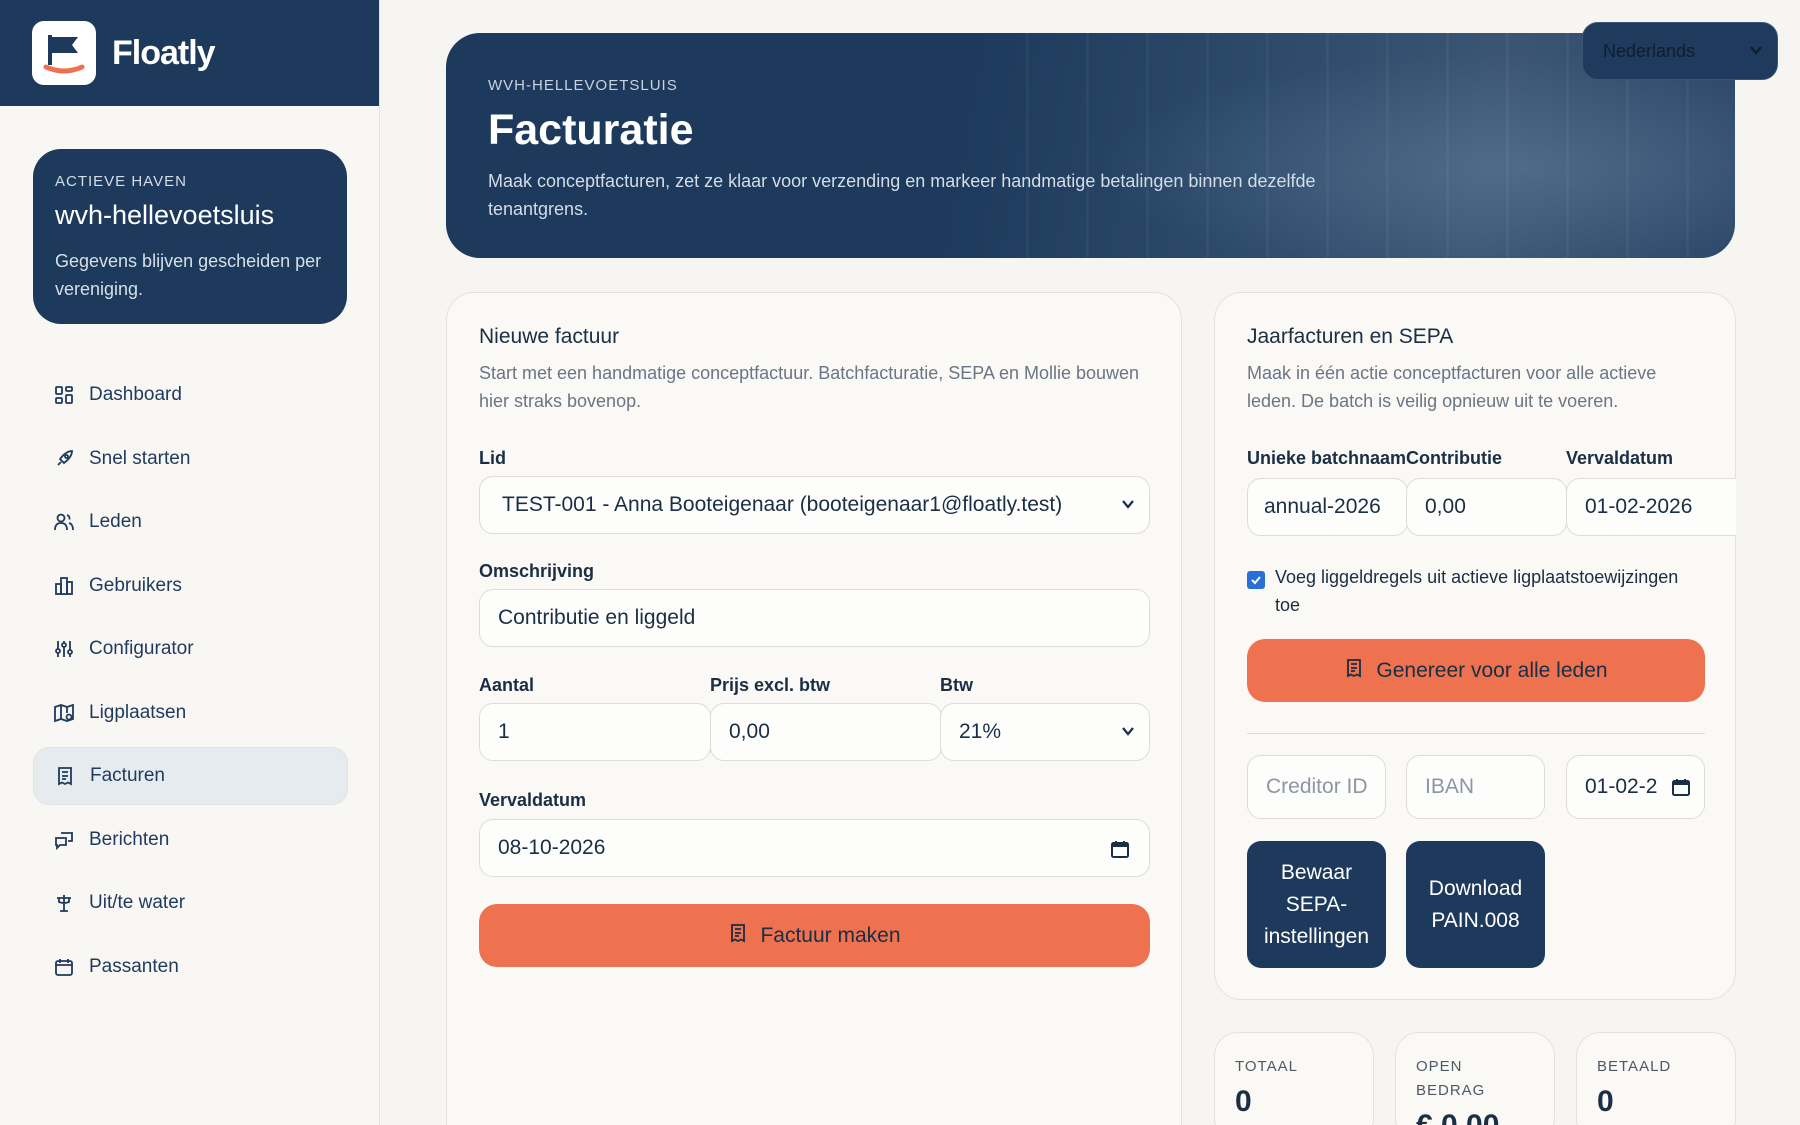 The width and height of the screenshot is (1800, 1125). I want to click on hero-eyebrow: WVH-HELLEVOETSLUIS, so click(583, 85).